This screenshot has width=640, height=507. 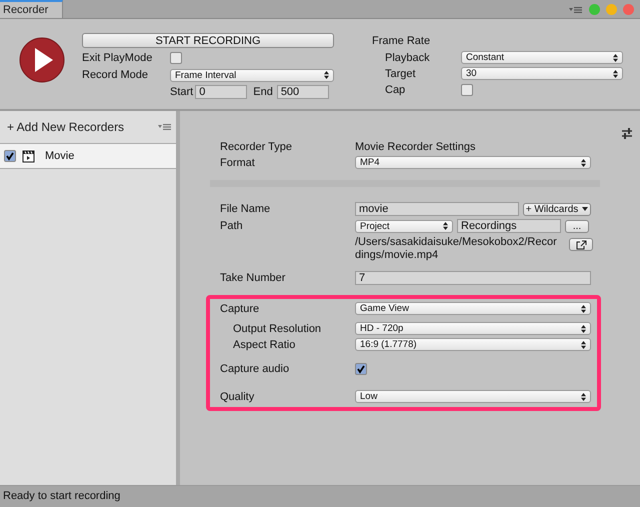 What do you see at coordinates (65, 127) in the screenshot?
I see `add-recorder-button: + Add New Recorders` at bounding box center [65, 127].